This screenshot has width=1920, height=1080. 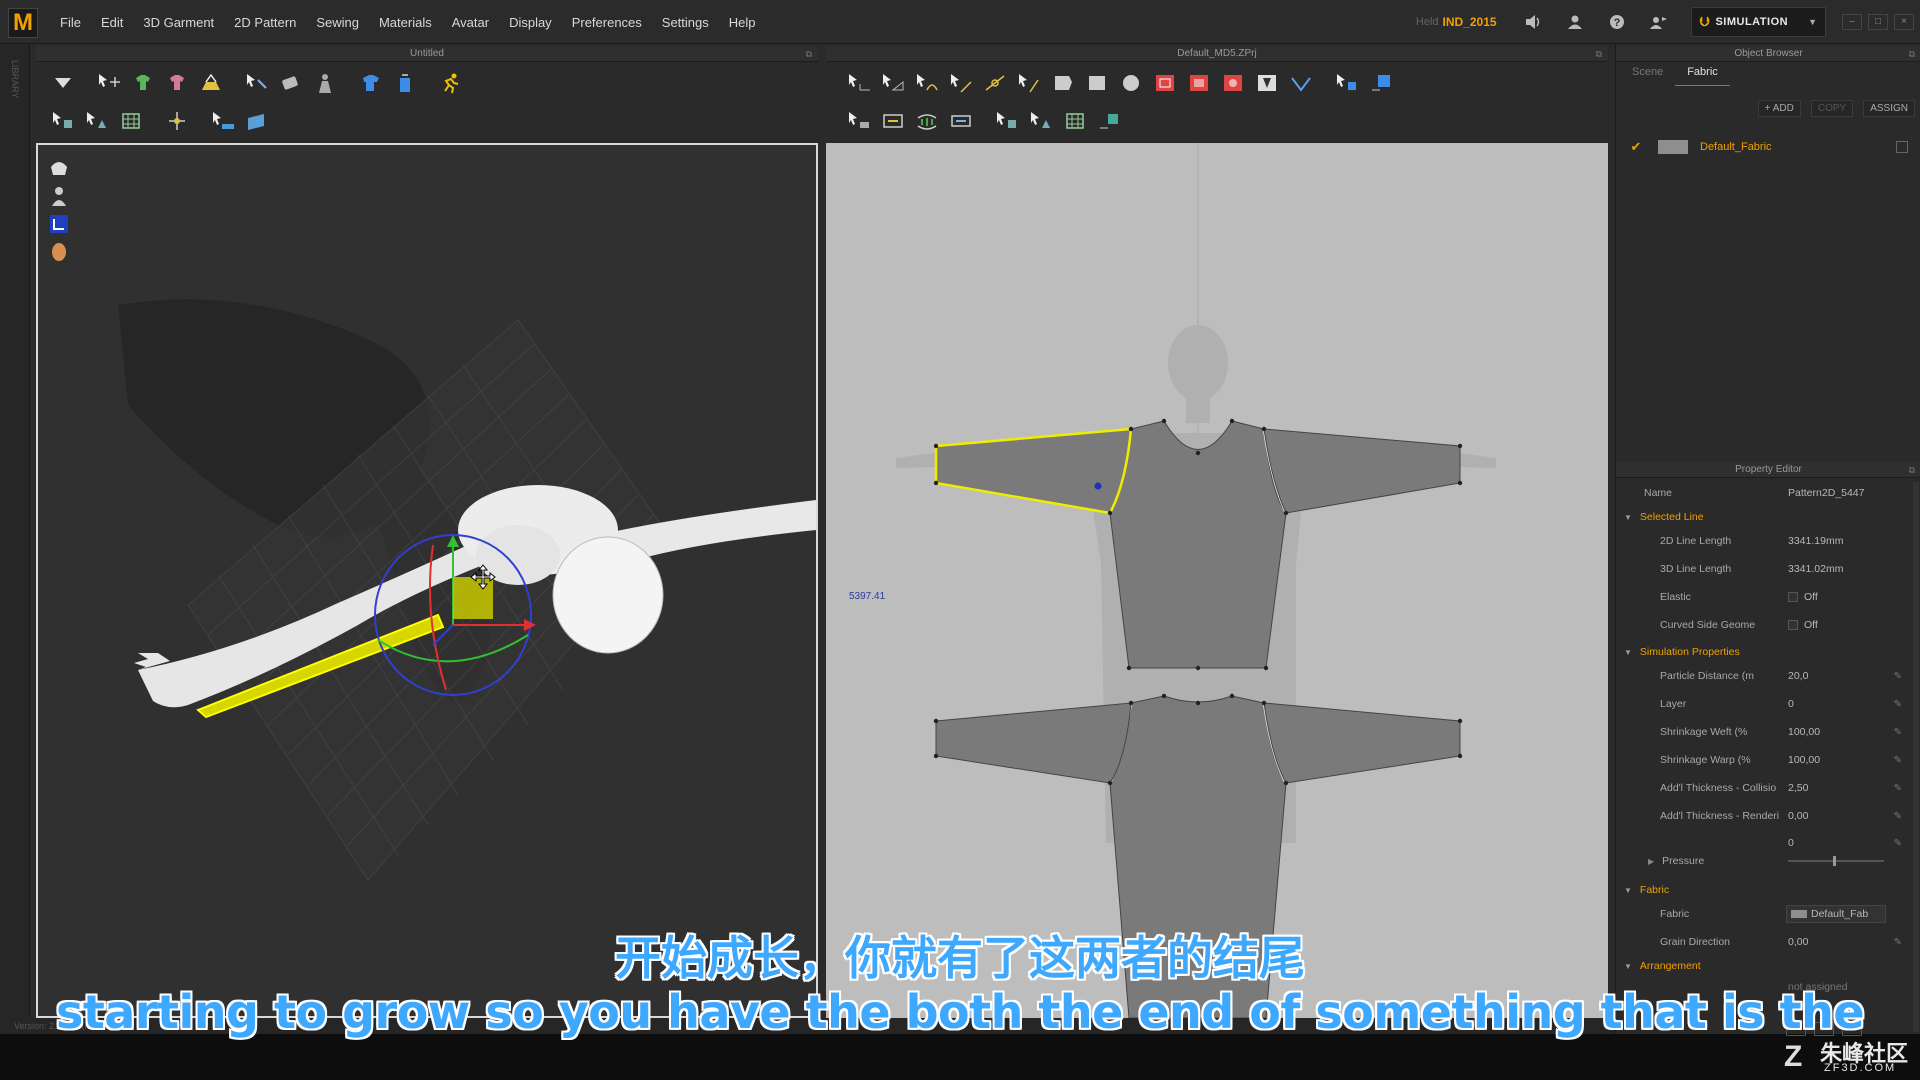 I want to click on add-fabric-button: + ADD, so click(x=1779, y=108).